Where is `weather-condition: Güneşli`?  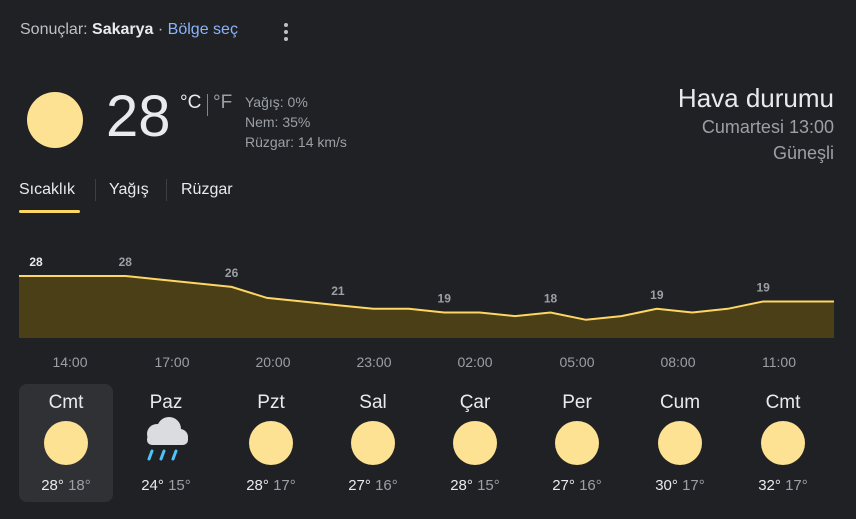
weather-condition: Güneşli is located at coordinates (803, 153).